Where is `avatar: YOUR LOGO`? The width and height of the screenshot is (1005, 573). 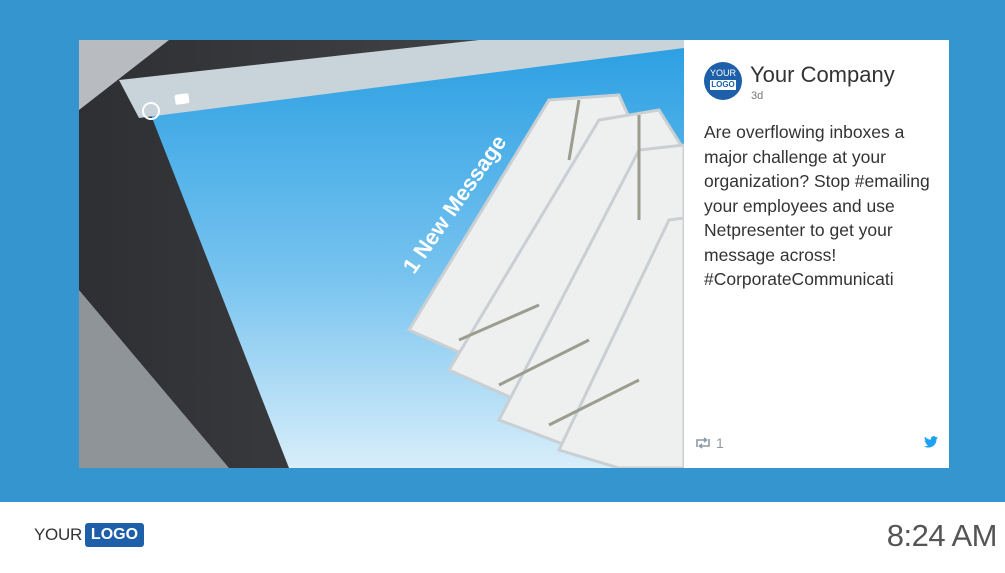
avatar: YOUR LOGO is located at coordinates (723, 81).